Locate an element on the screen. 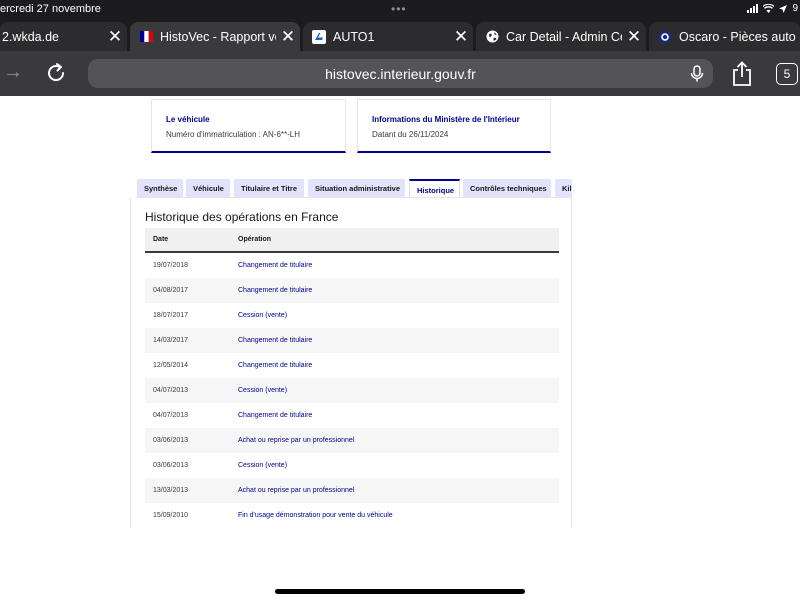 The width and height of the screenshot is (800, 600). table-row: 14/03/2017 Changement de titulaire is located at coordinates (352, 340).